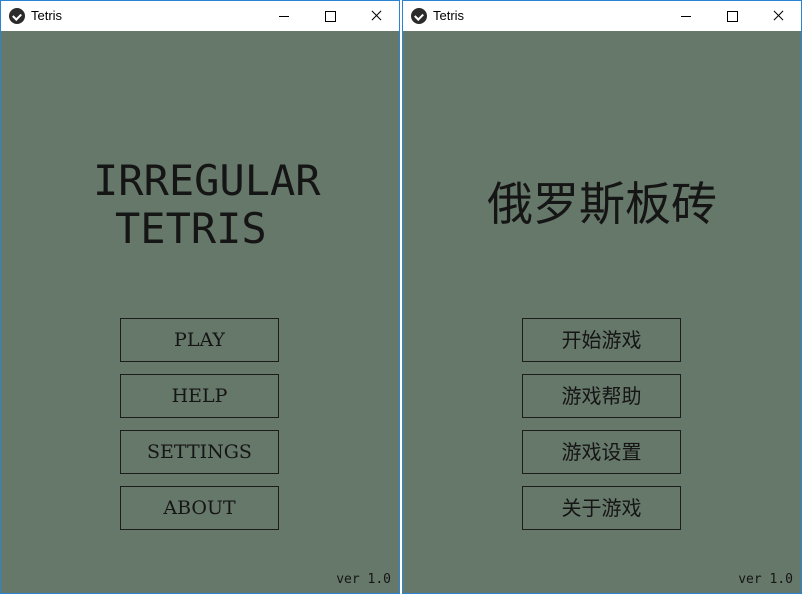  Describe the element at coordinates (199, 396) in the screenshot. I see `help-button: HELP` at that location.